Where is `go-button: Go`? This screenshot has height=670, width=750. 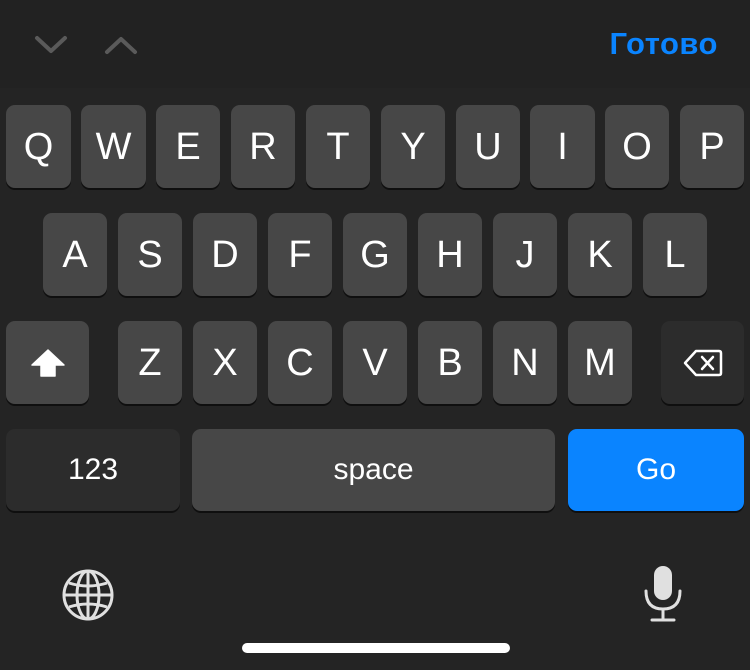
go-button: Go is located at coordinates (656, 470).